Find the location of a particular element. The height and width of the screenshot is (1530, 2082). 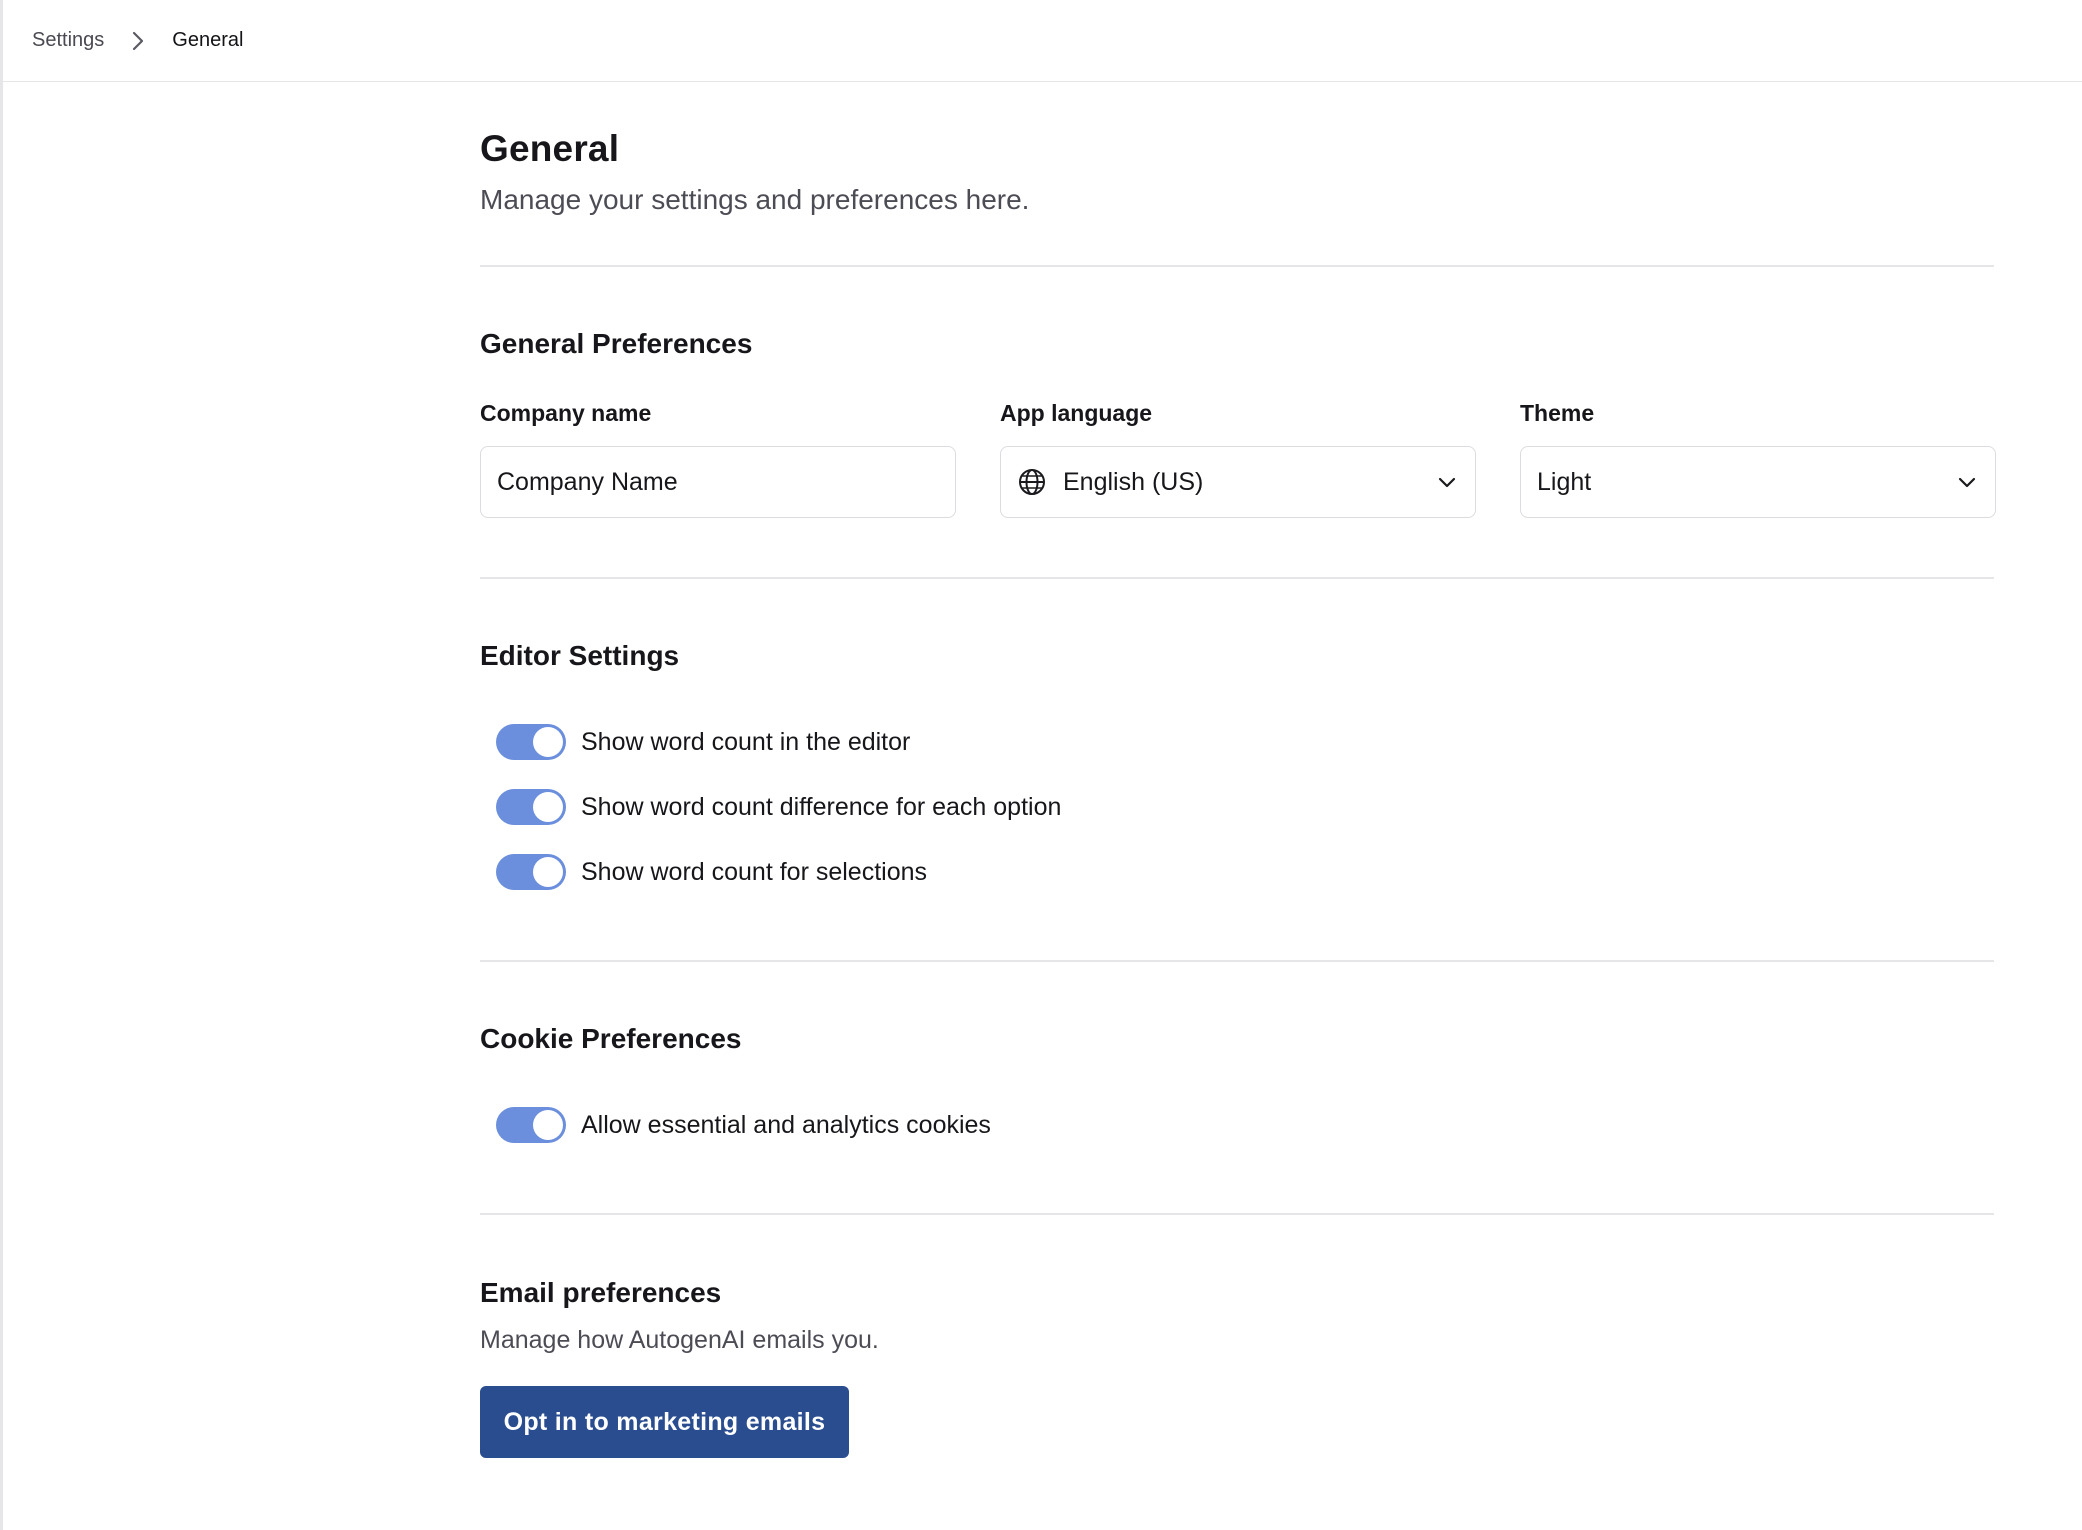

company-name-input is located at coordinates (718, 482).